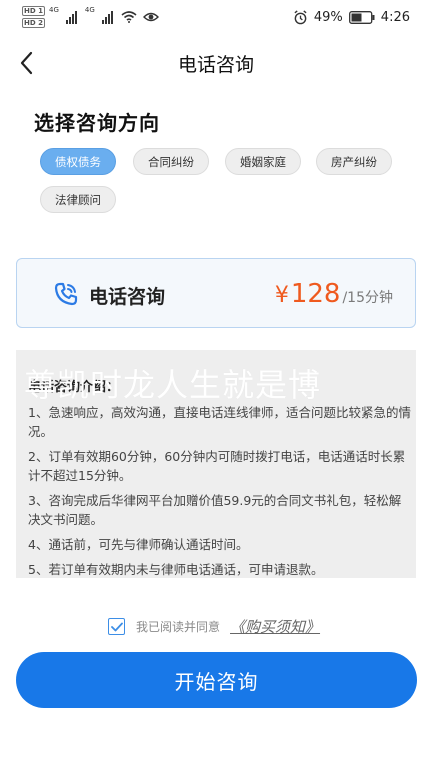 The height and width of the screenshot is (768, 432). Describe the element at coordinates (176, 569) in the screenshot. I see `intro-item: 5、若订单有效期内未与律师电话通话，可申请退款。` at that location.